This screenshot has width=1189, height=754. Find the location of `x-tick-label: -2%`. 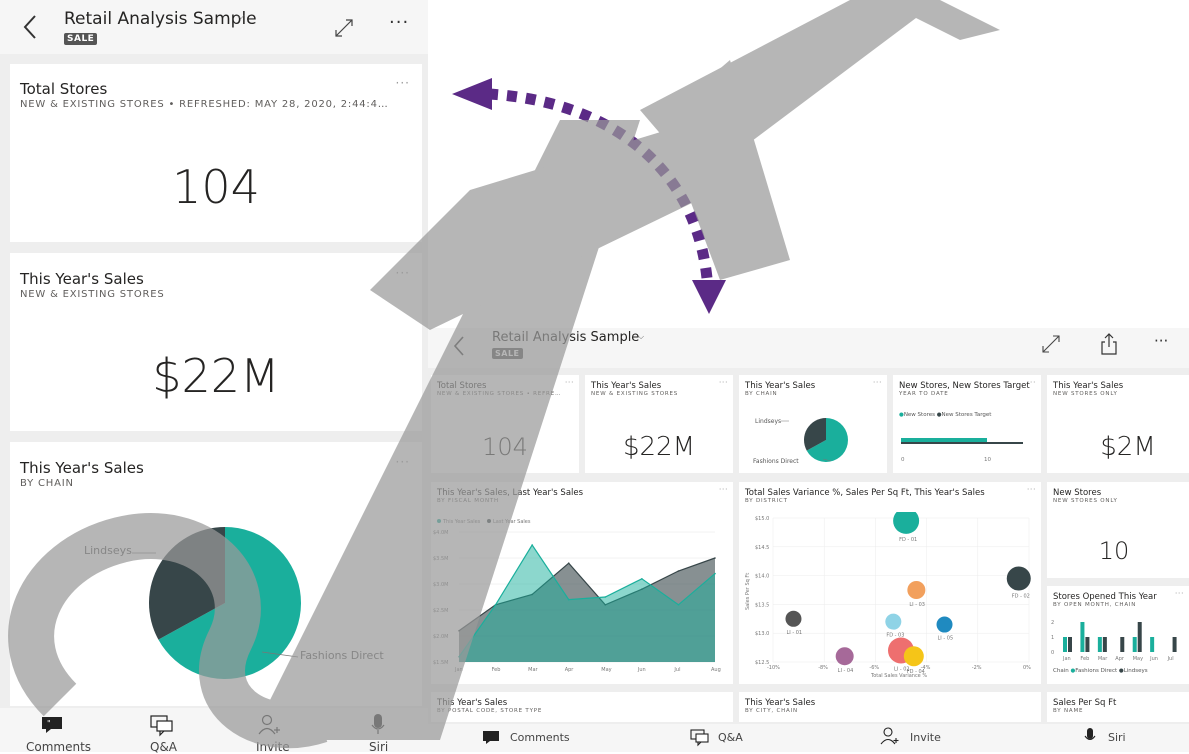

x-tick-label: -2% is located at coordinates (977, 668).